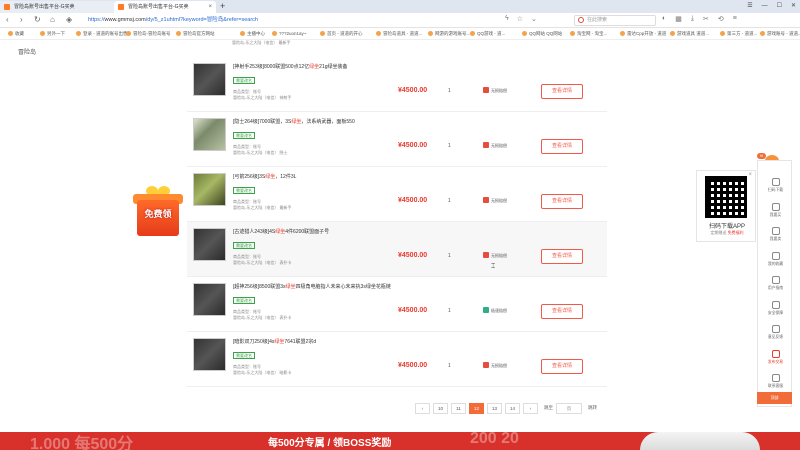 This screenshot has height=450, width=800. What do you see at coordinates (102, 33) in the screenshot?
I see `bookmark-item: 登录 - 道道的账号出售` at bounding box center [102, 33].